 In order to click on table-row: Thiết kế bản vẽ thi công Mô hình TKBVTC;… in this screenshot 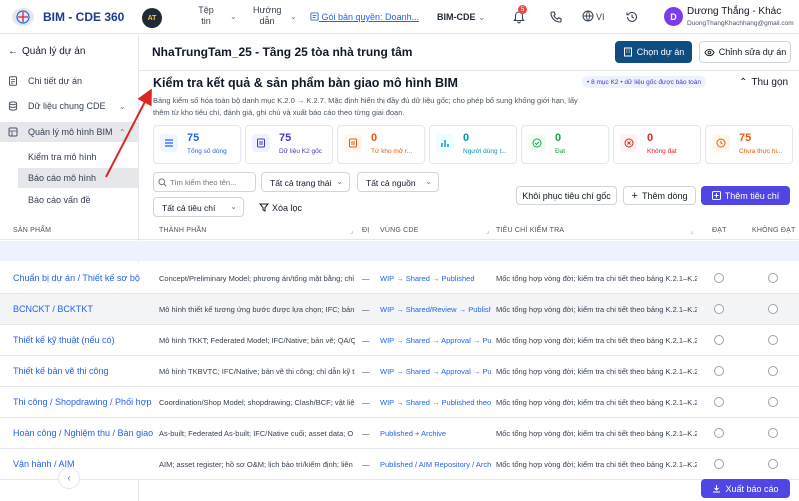, I will do `click(399, 371)`.